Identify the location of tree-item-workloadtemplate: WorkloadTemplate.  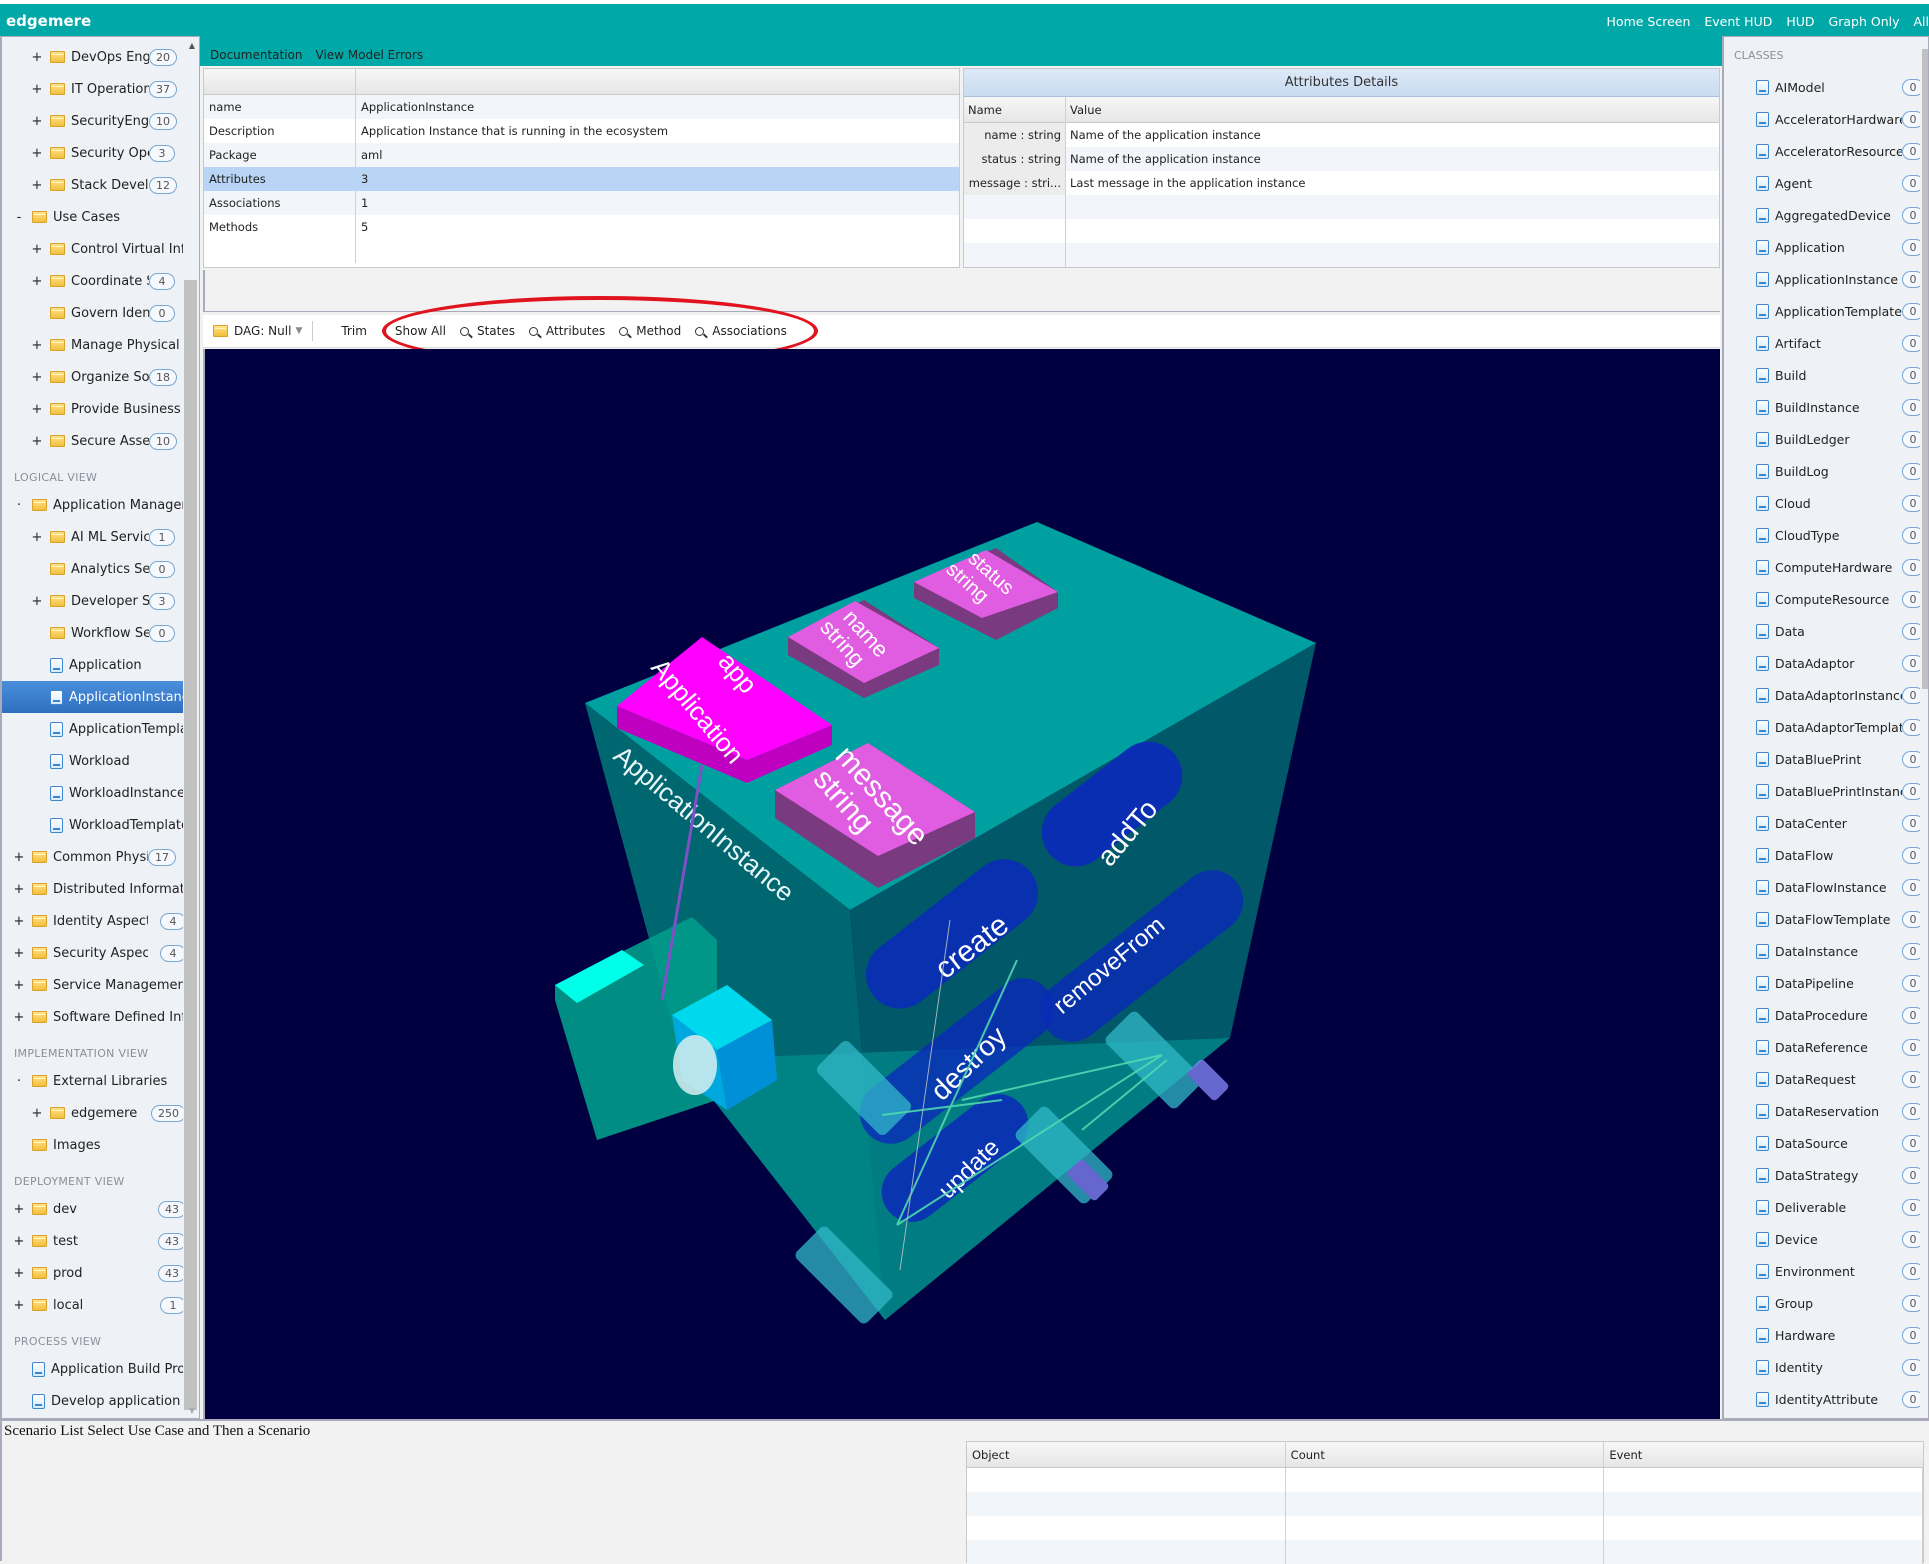
(94, 825).